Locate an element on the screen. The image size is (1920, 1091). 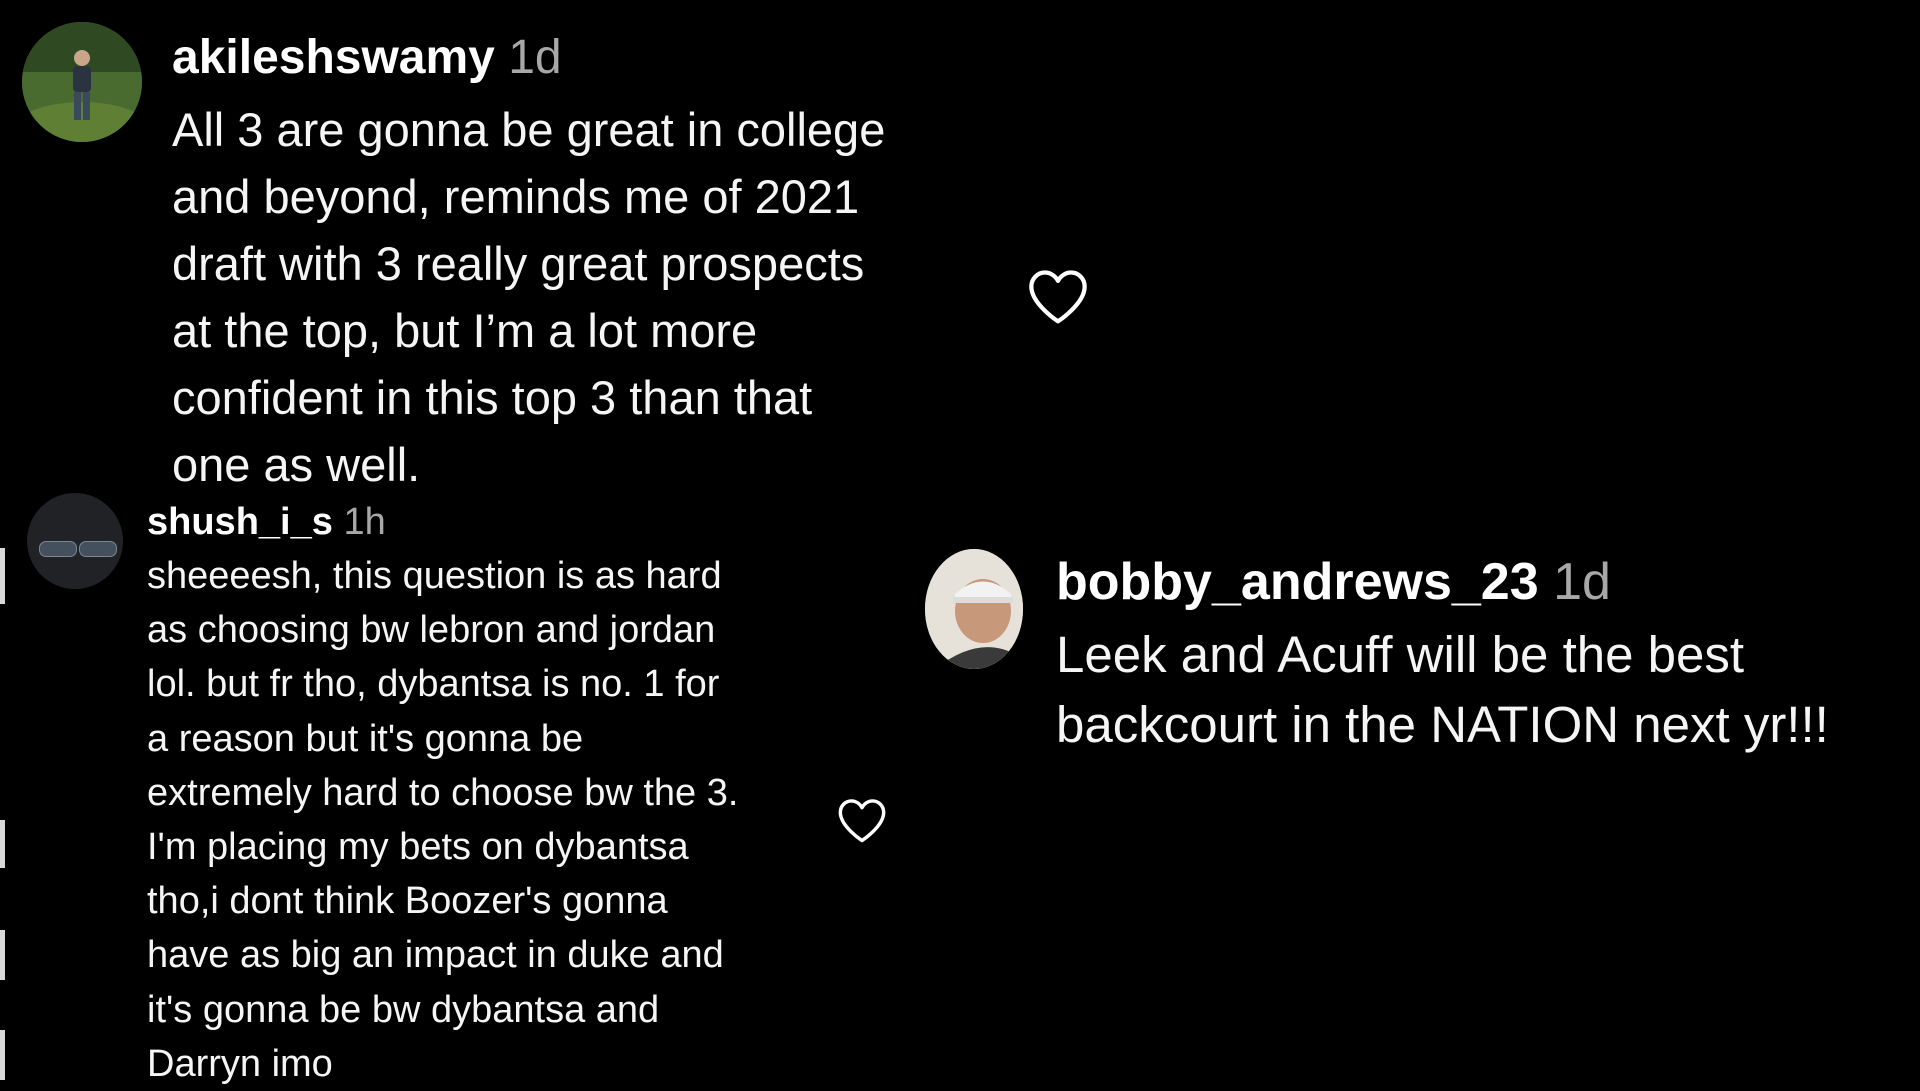
username: shush_i_s is located at coordinates (240, 522).